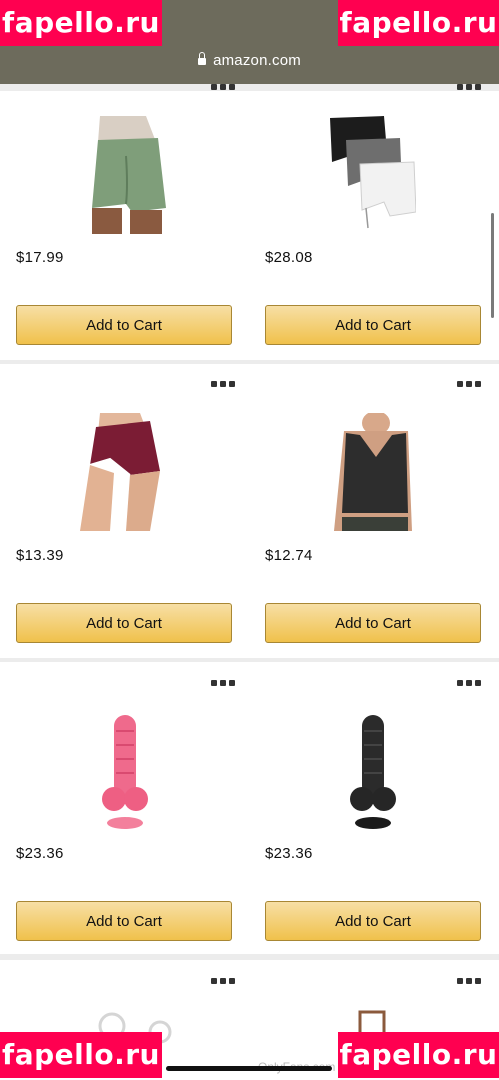 This screenshot has height=1080, width=499. I want to click on address-bar: amazon.com, so click(249, 60).